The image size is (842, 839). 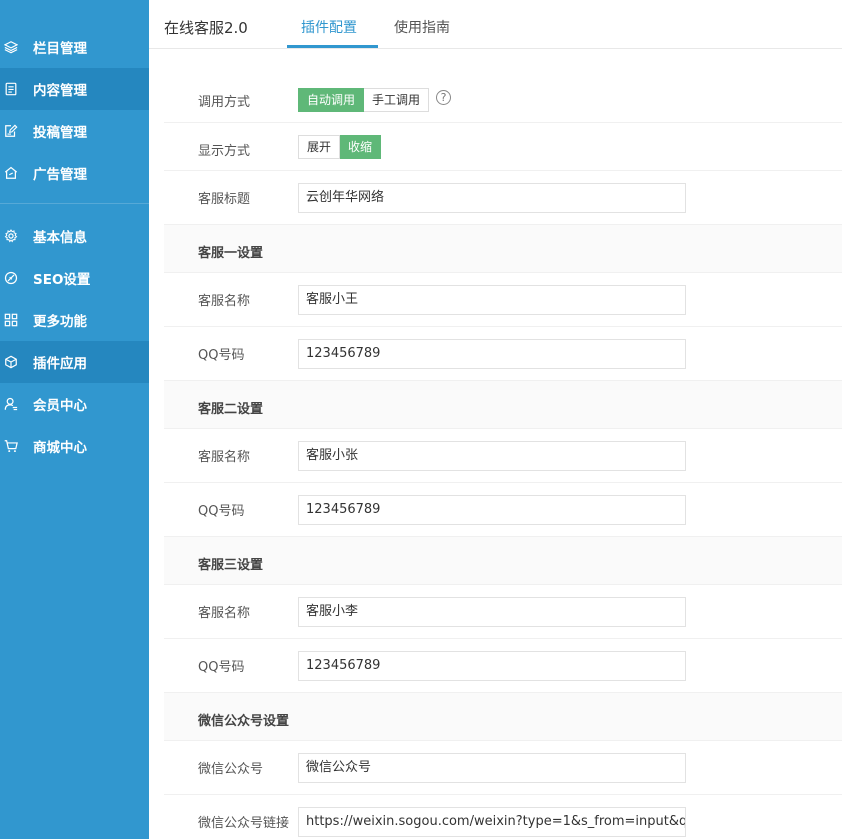 I want to click on section-title: 微信公众号设置, so click(x=244, y=721).